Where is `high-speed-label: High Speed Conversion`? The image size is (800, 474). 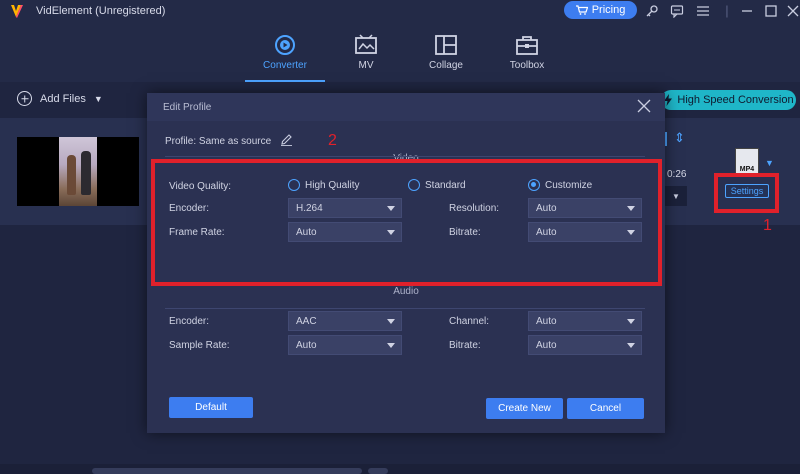 high-speed-label: High Speed Conversion is located at coordinates (735, 100).